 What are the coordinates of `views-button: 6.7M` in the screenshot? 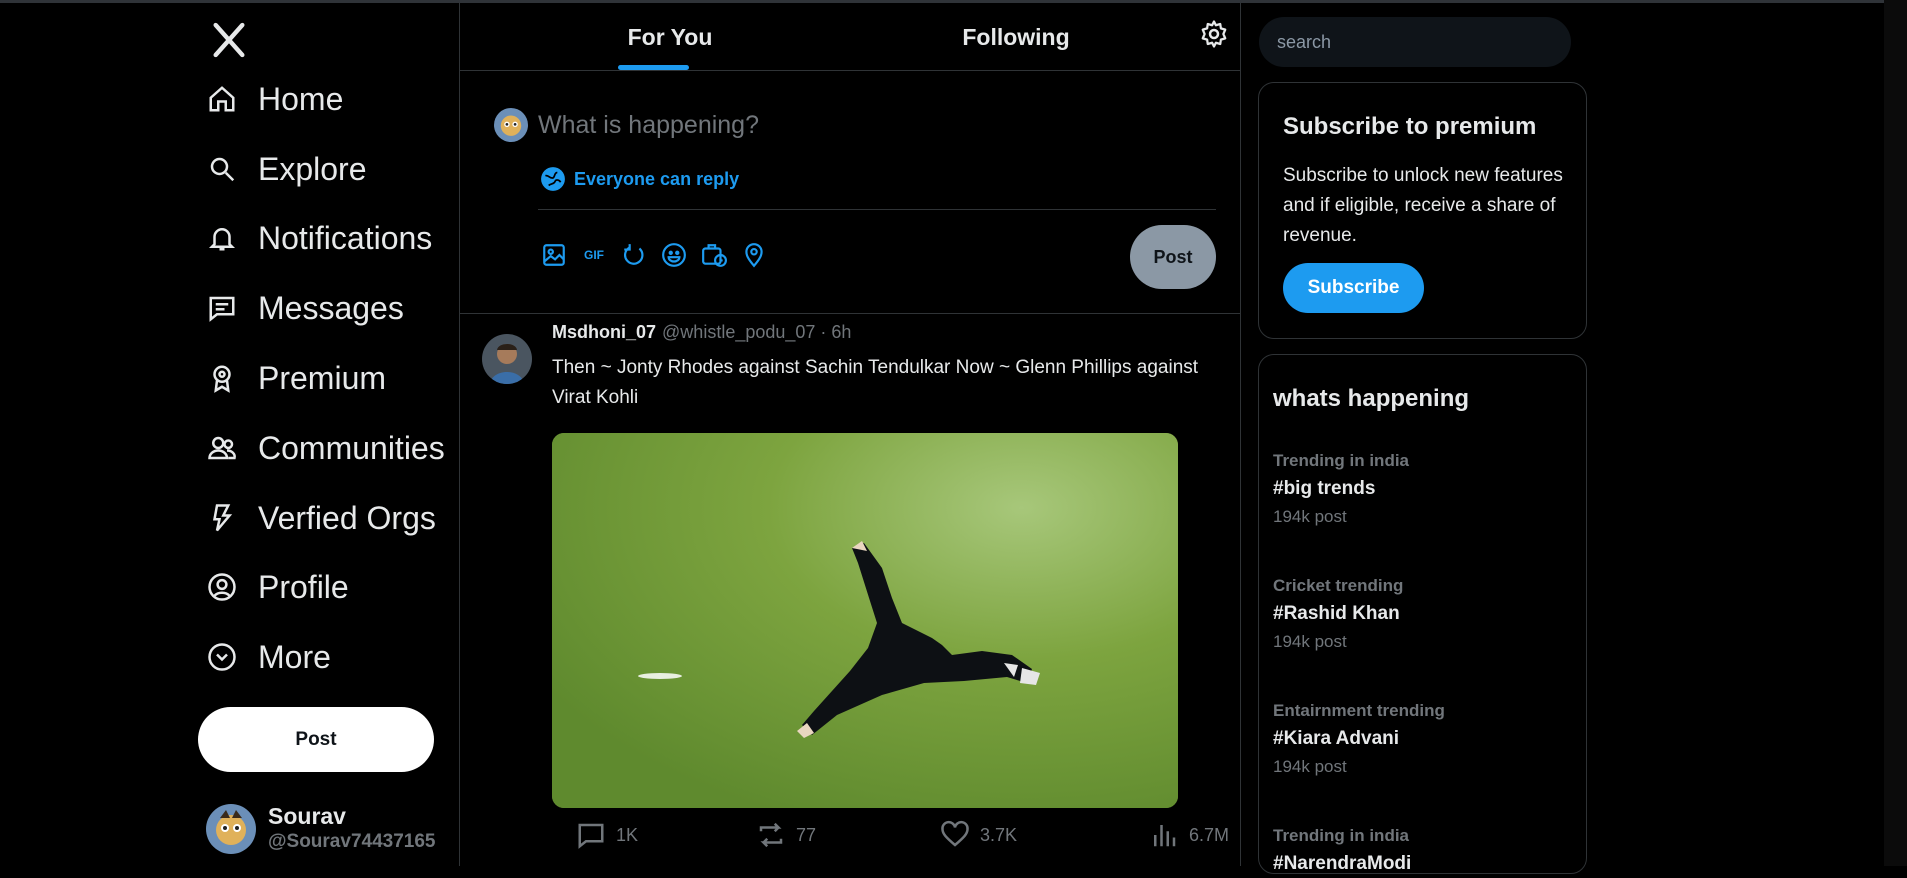 It's located at (1189, 835).